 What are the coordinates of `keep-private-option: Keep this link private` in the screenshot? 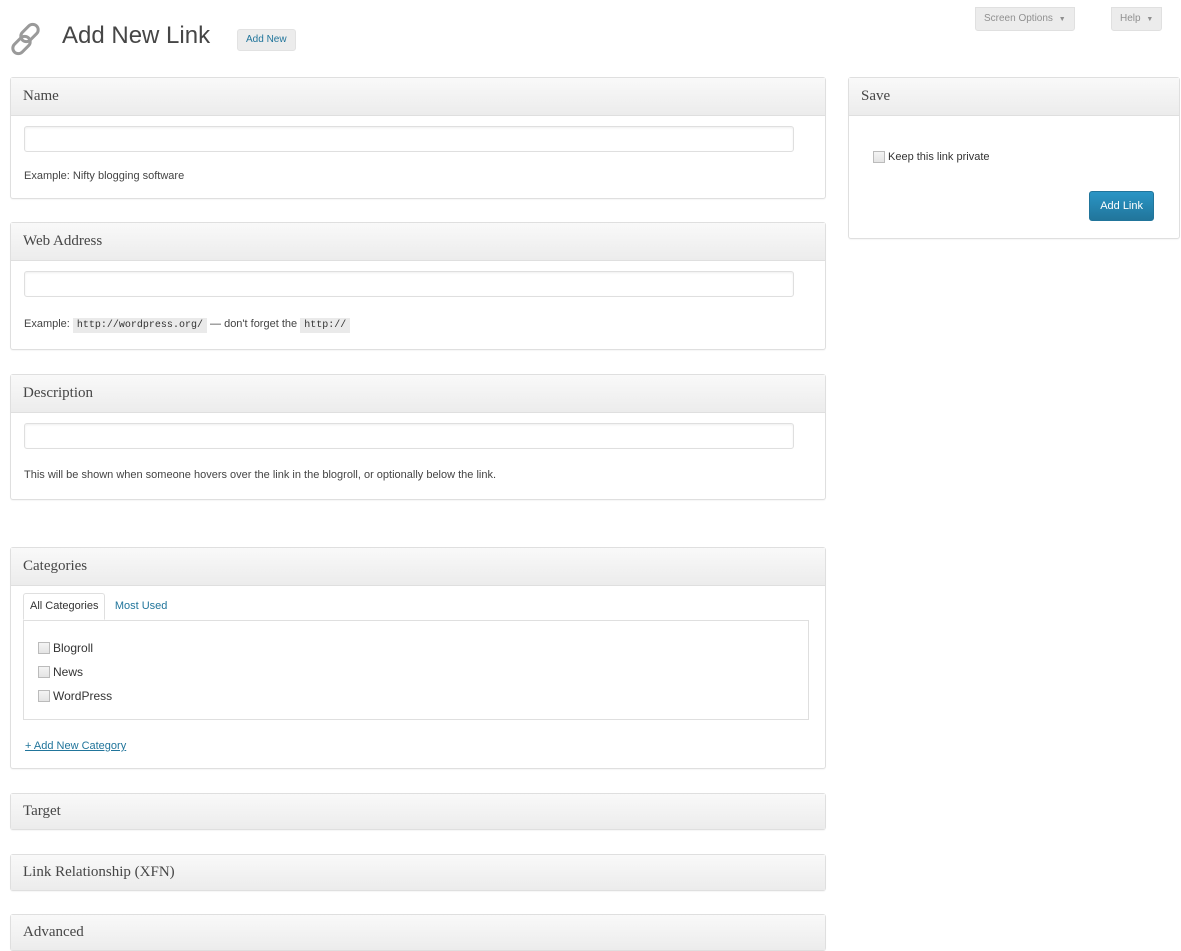 It's located at (931, 157).